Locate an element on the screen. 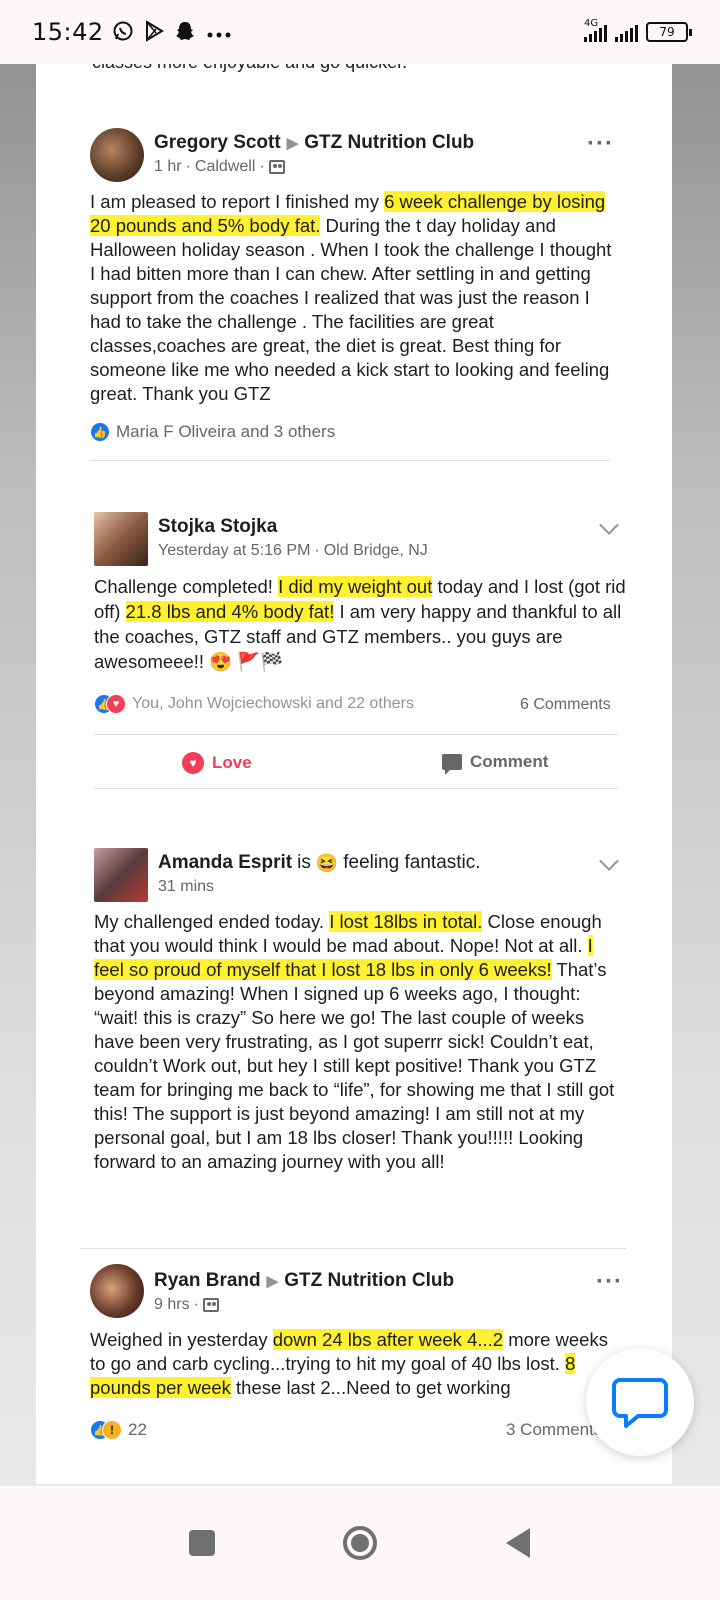  wow-reaction-icon: ! is located at coordinates (112, 1430).